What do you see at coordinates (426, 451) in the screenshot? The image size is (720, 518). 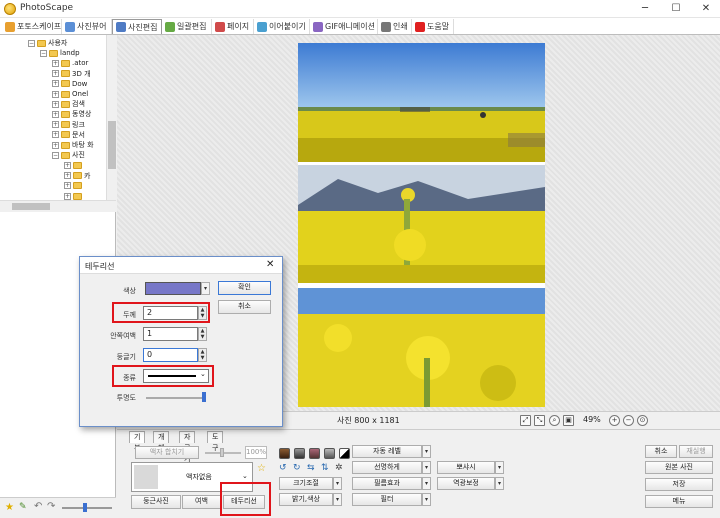 I see `auto-level-dropdown: ▾` at bounding box center [426, 451].